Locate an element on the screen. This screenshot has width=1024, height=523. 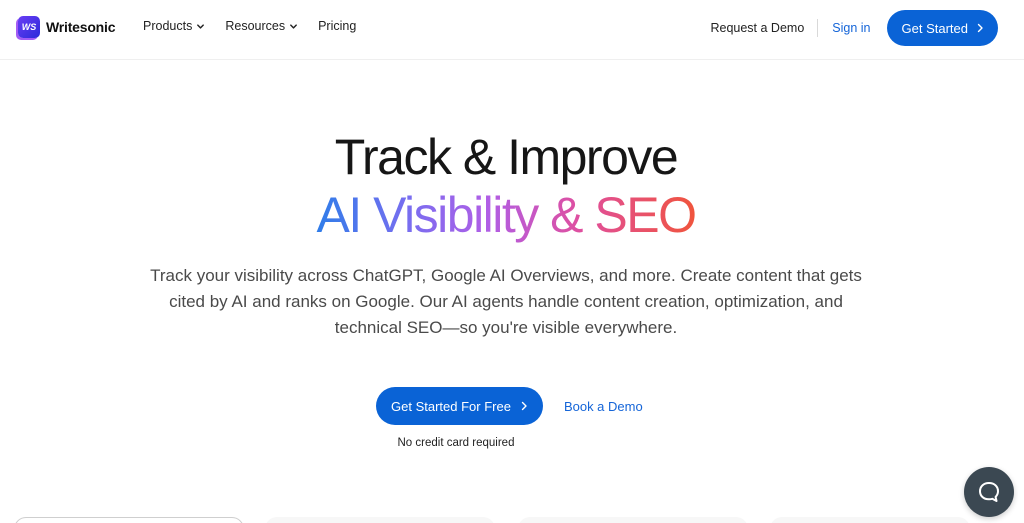
header-divider is located at coordinates (818, 28).